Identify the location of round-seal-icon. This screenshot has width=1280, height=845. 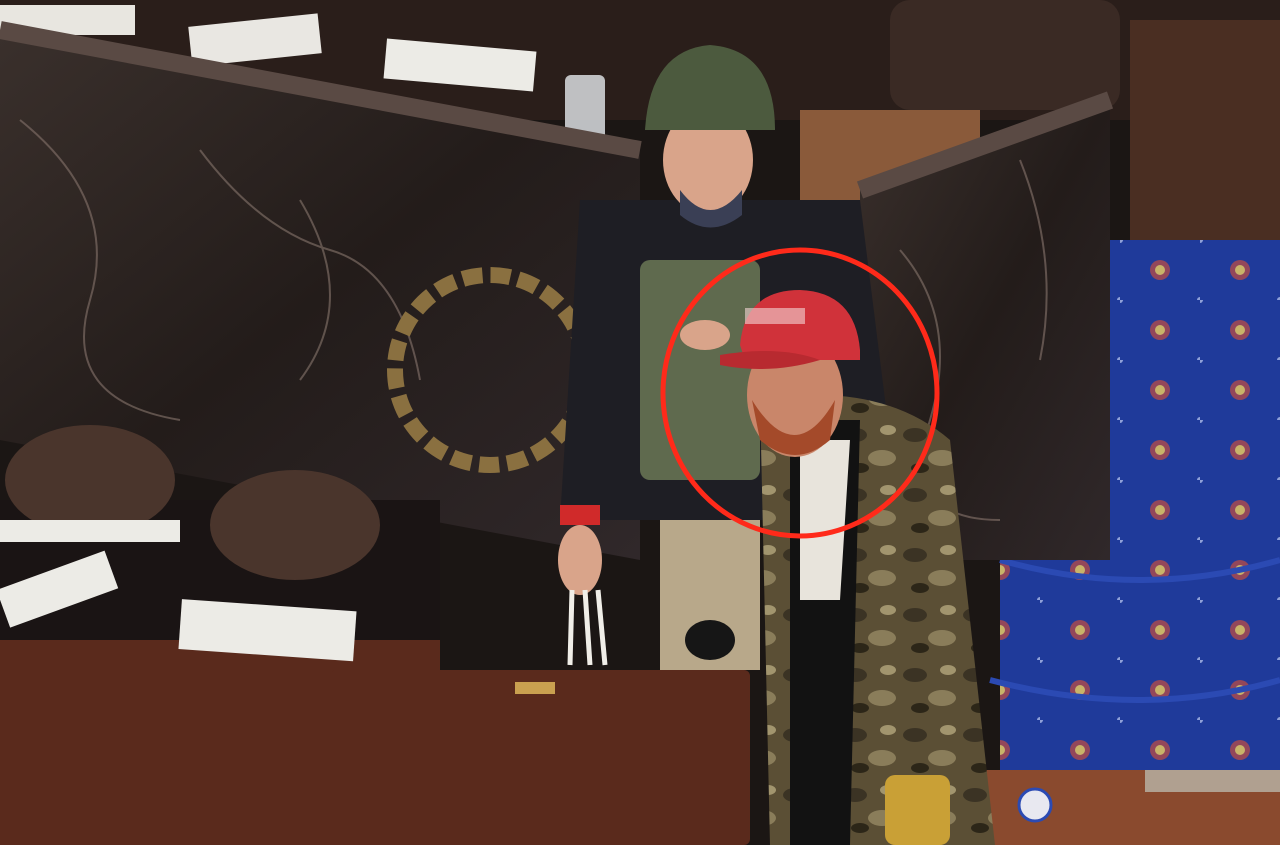
(1035, 805).